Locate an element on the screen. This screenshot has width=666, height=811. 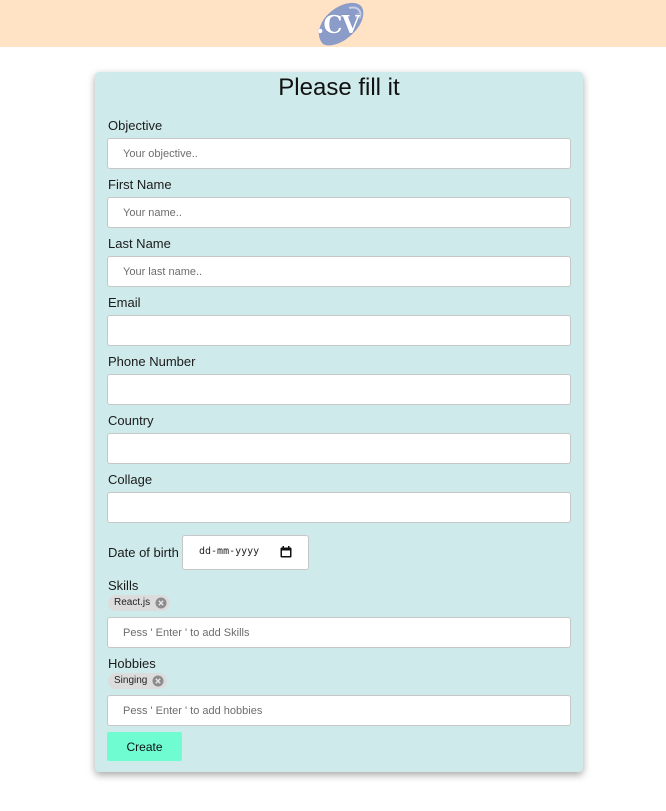
hobbies-input is located at coordinates (339, 710).